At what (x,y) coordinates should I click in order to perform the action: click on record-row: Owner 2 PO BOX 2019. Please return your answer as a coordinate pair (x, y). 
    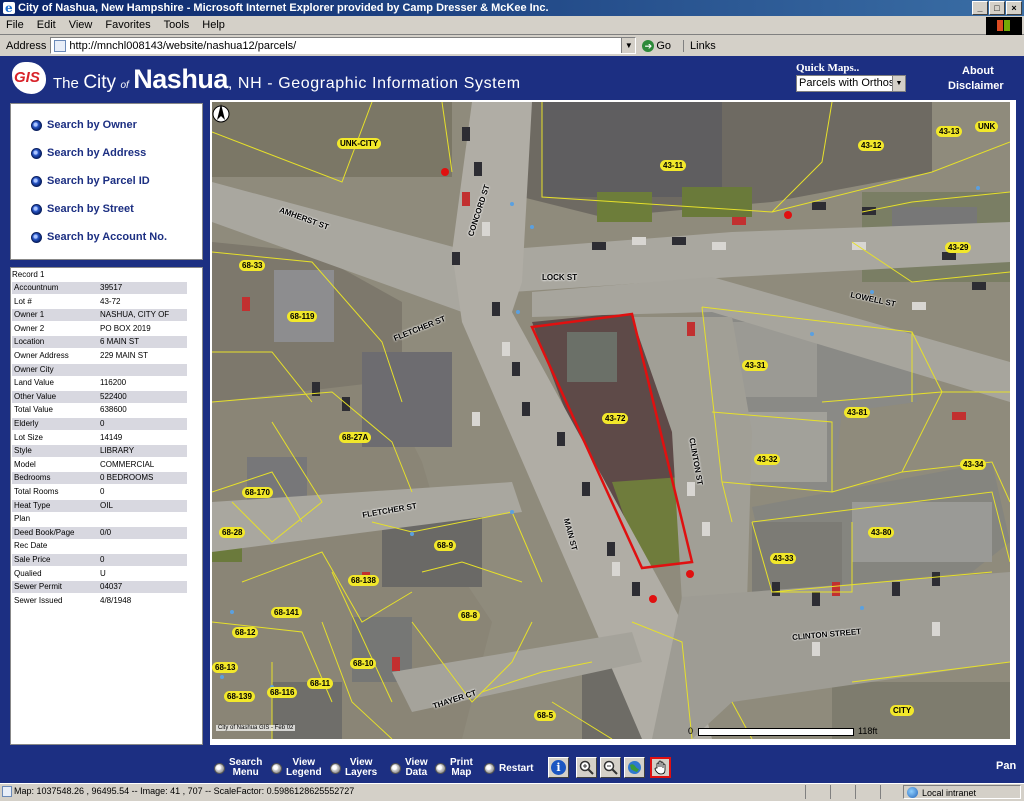
    Looking at the image, I should click on (99, 329).